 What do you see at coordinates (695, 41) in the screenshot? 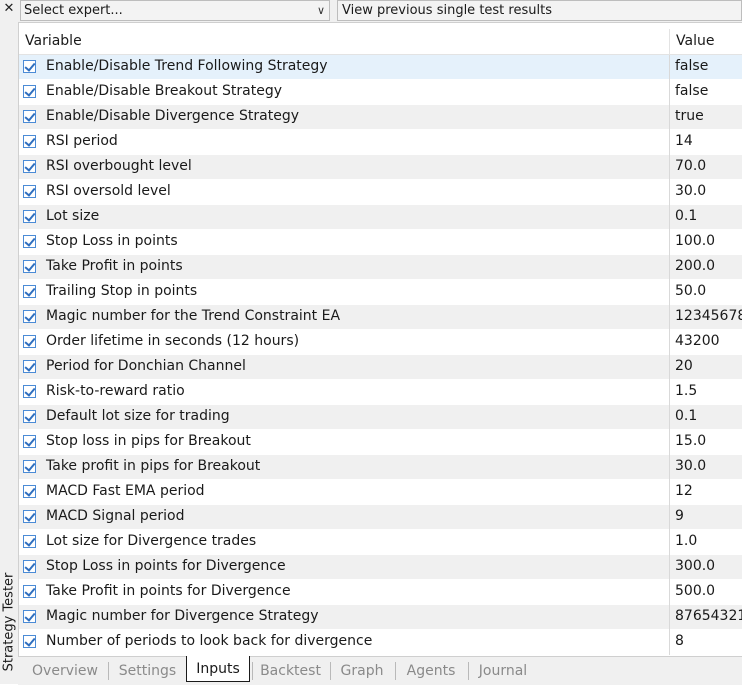
I see `column-header-value: Value` at bounding box center [695, 41].